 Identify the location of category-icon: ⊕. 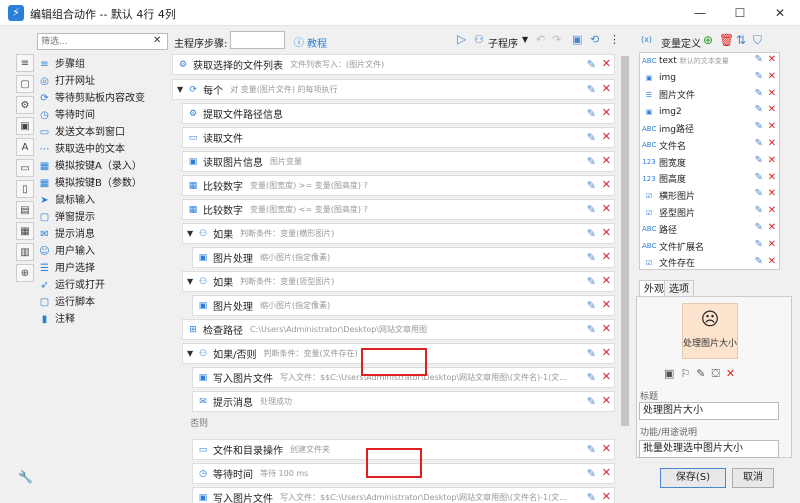
(25, 273).